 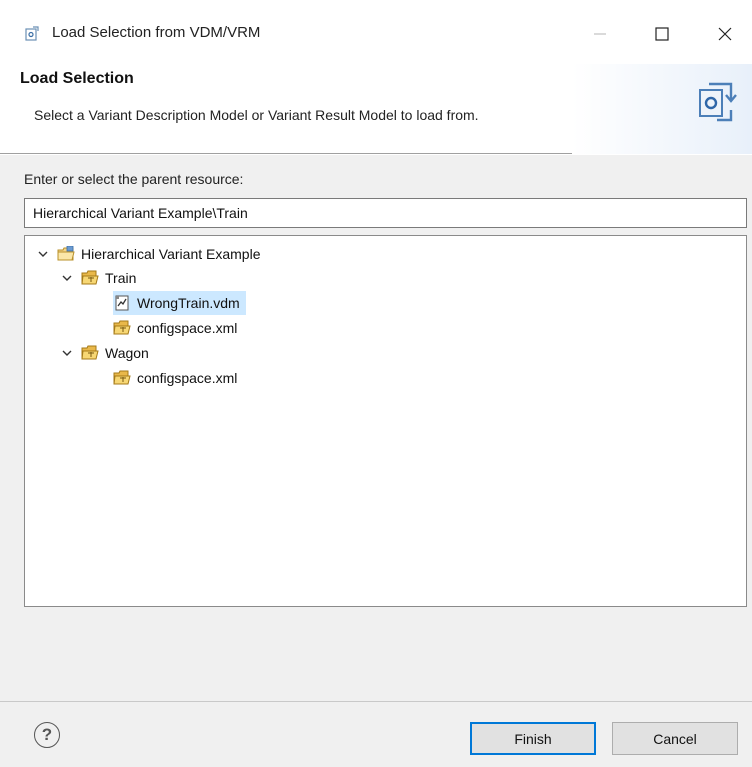 I want to click on cancel-button: Cancel, so click(x=675, y=738).